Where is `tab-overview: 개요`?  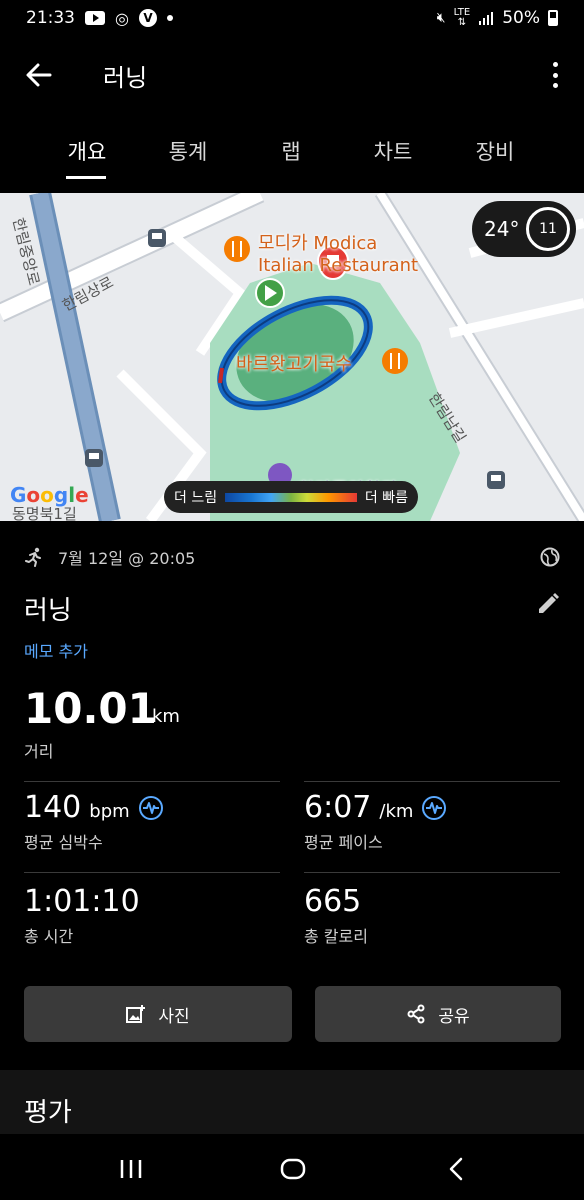 tab-overview: 개요 is located at coordinates (87, 151).